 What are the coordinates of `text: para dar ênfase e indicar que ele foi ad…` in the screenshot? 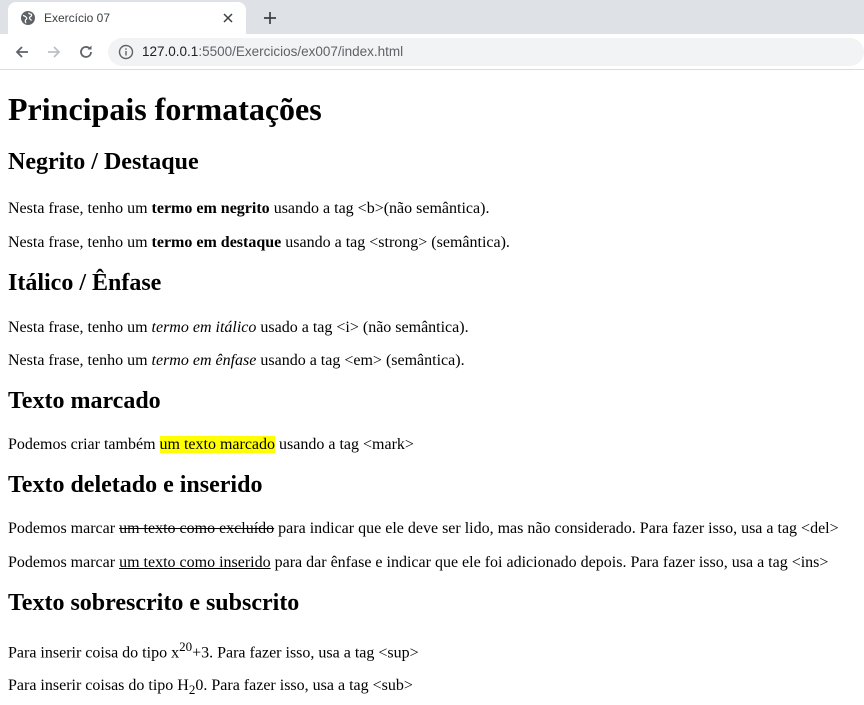 It's located at (549, 562).